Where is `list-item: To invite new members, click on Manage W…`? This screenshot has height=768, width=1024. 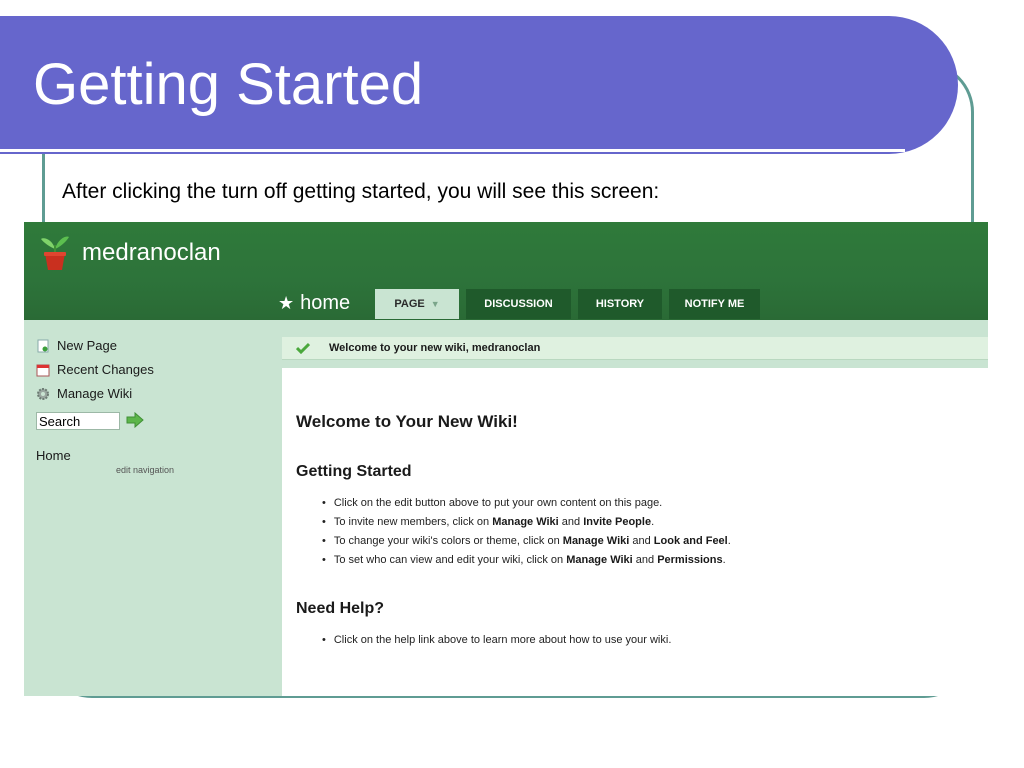
list-item: To invite new members, click on Manage W… is located at coordinates (526, 522).